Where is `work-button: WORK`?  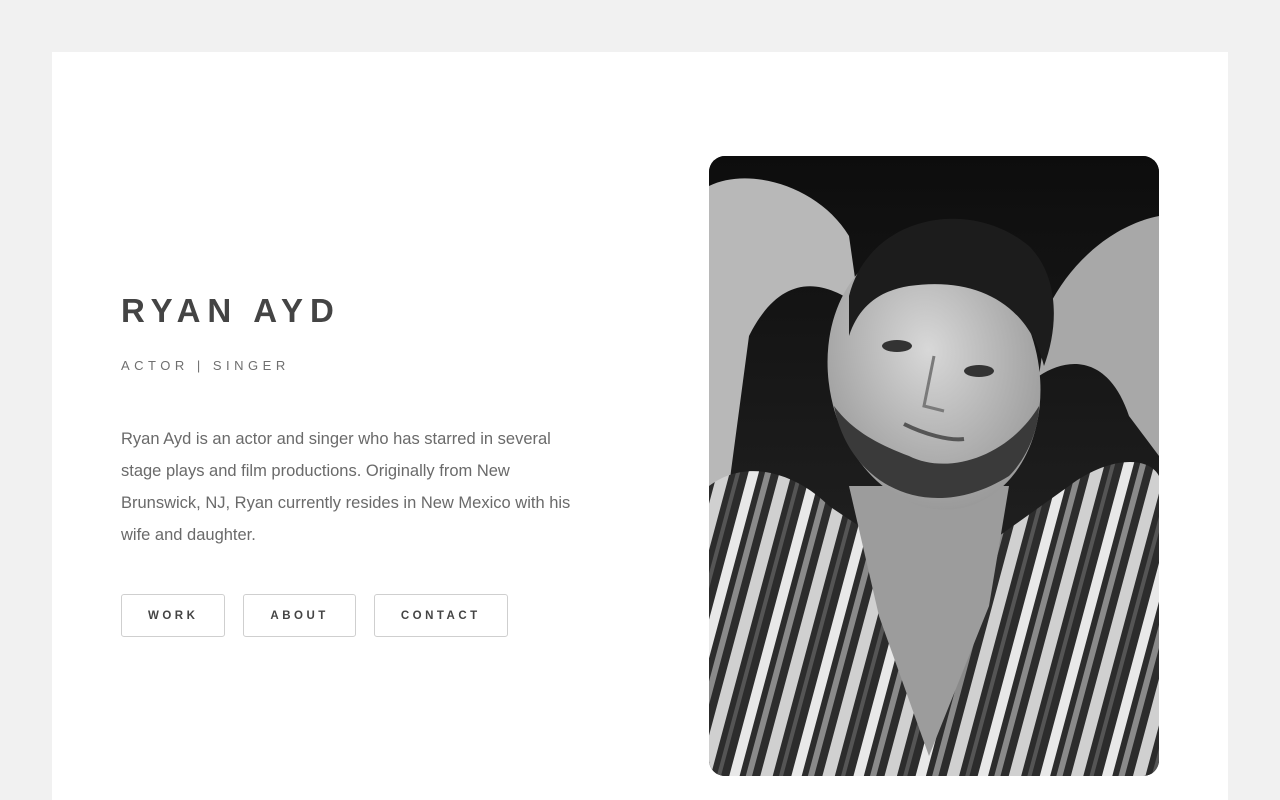
work-button: WORK is located at coordinates (173, 615).